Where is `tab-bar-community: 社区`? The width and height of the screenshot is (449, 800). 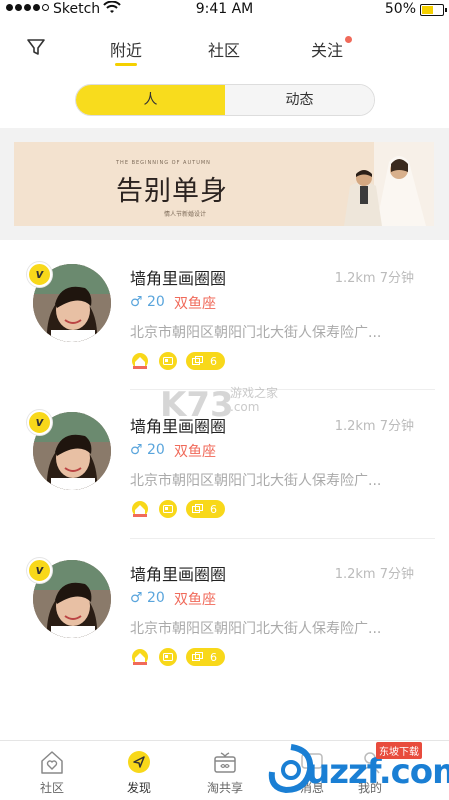 tab-bar-community: 社区 is located at coordinates (52, 770).